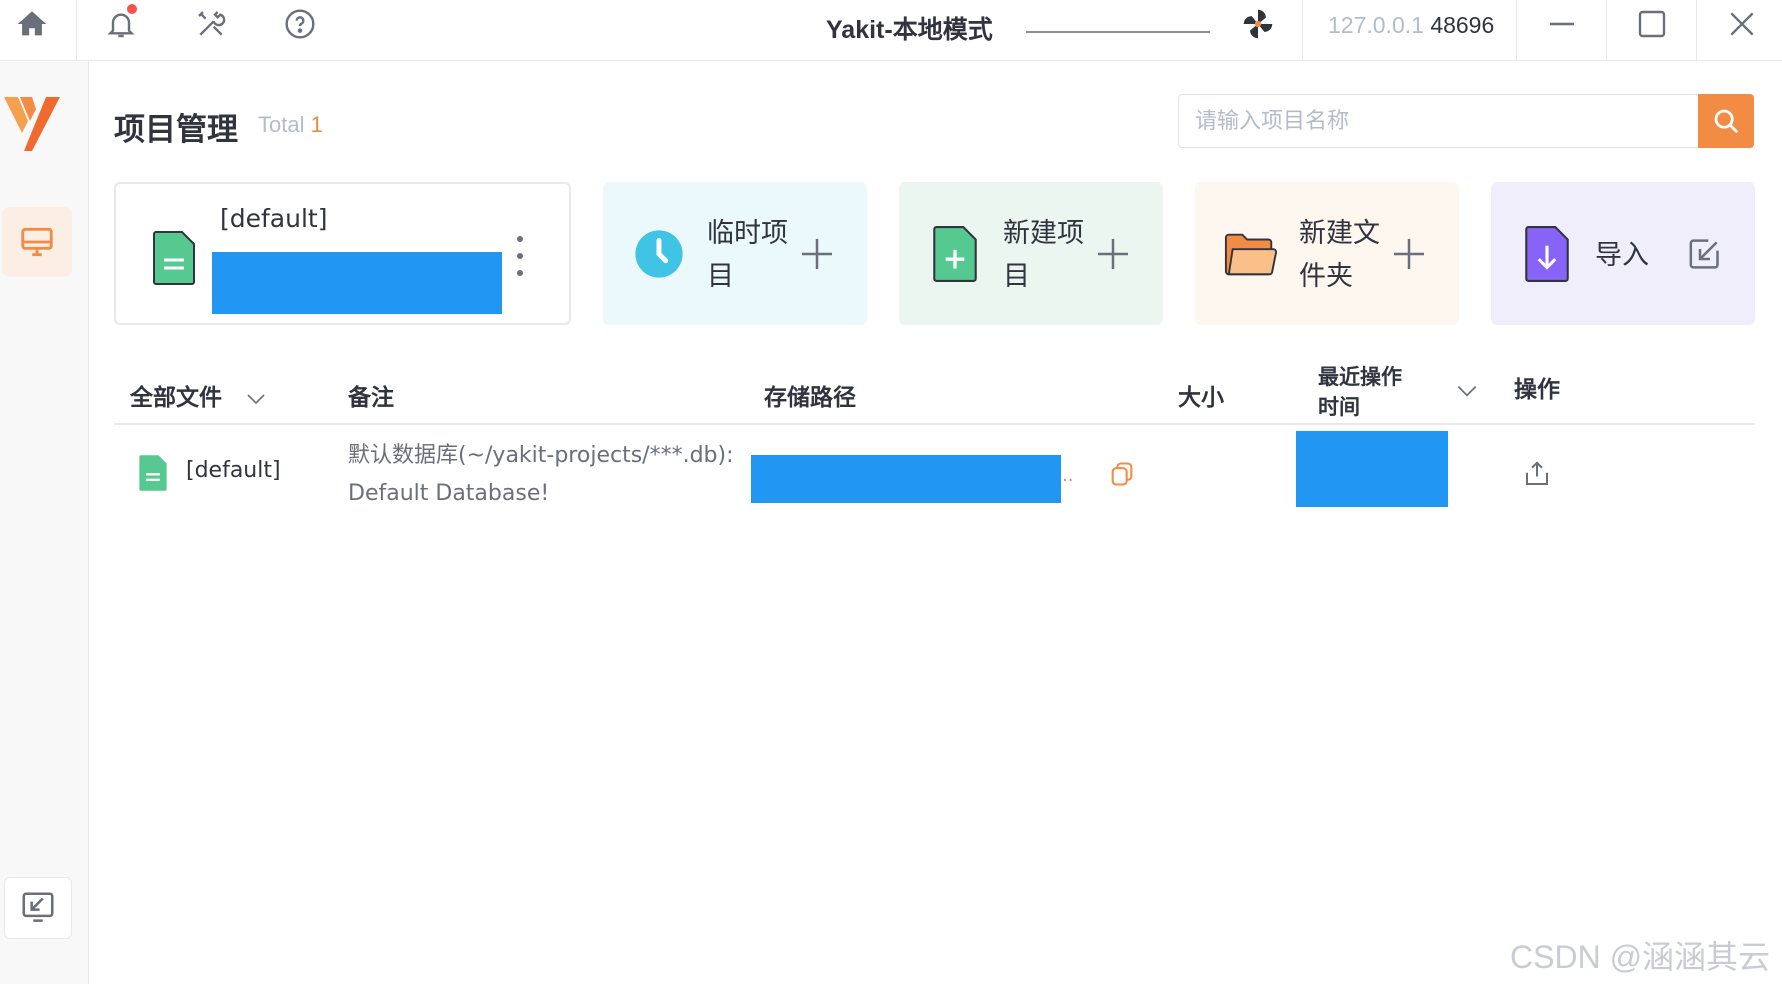 The height and width of the screenshot is (984, 1782). What do you see at coordinates (1339, 255) in the screenshot?
I see `new-folder-label: 新建文件夹` at bounding box center [1339, 255].